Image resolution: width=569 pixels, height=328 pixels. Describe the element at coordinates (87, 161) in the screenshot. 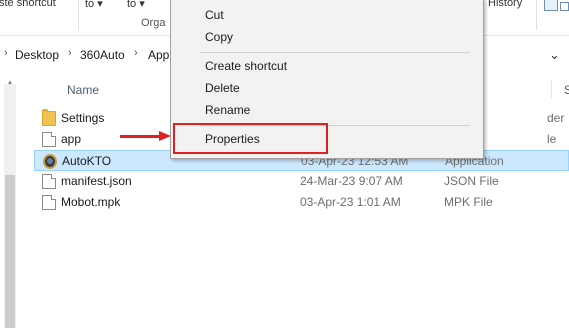

I see `file-name: AutoKTO` at that location.